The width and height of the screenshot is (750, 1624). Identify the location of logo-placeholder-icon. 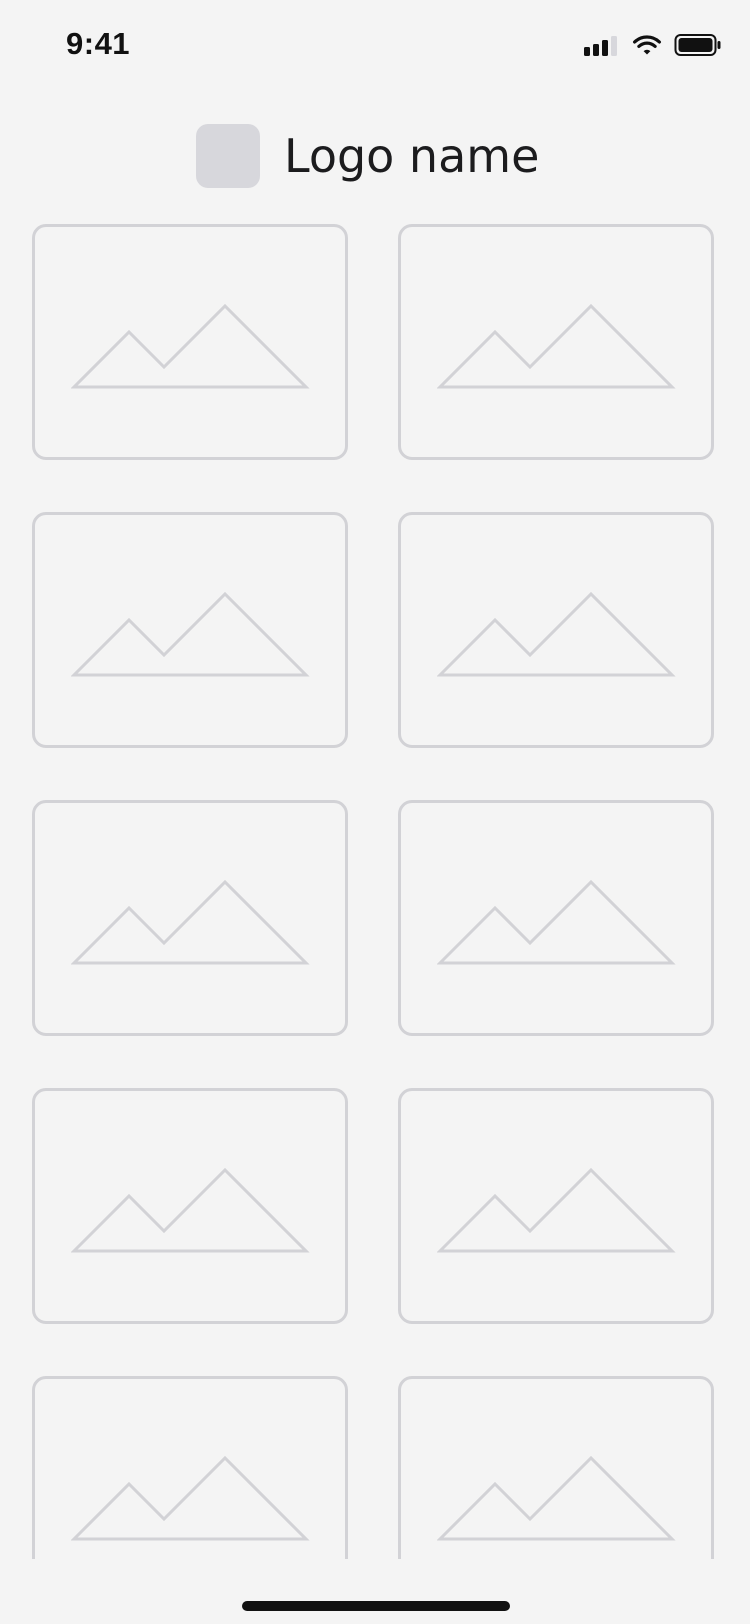
(228, 156).